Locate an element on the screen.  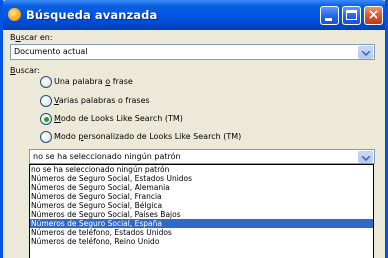
search-in-dropdown-button is located at coordinates (365, 52).